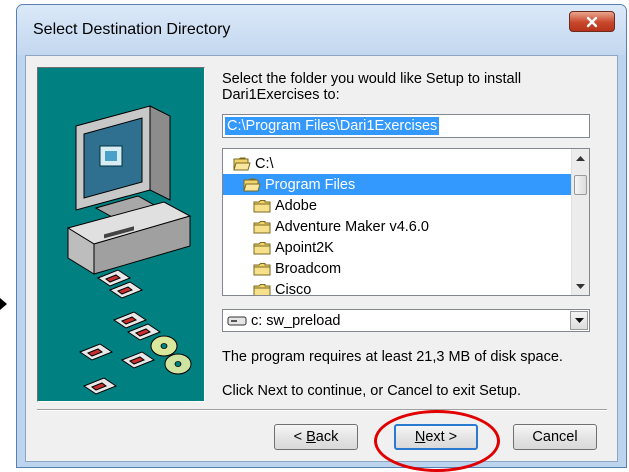  I want to click on next-button: Next >, so click(436, 437).